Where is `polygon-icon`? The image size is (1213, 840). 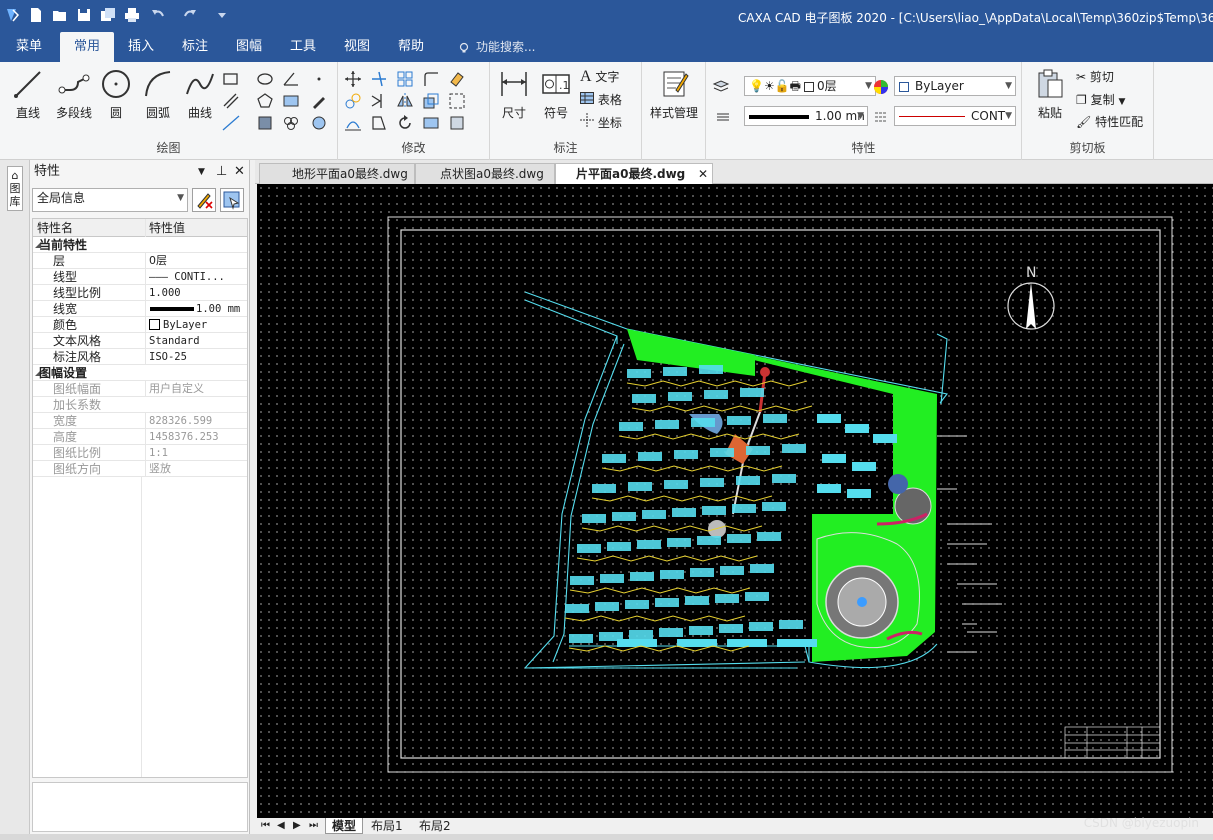
polygon-icon is located at coordinates (265, 101).